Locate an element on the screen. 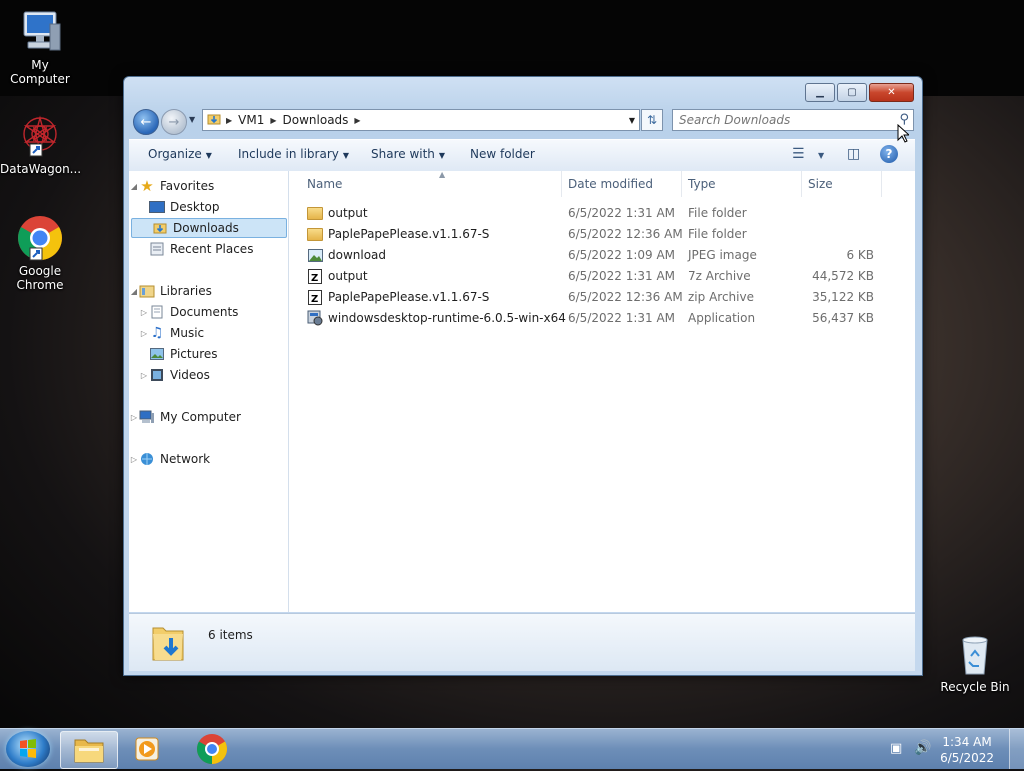 This screenshot has width=1024, height=771. nav-favorites: ◢ ★ Favorites is located at coordinates (207, 186).